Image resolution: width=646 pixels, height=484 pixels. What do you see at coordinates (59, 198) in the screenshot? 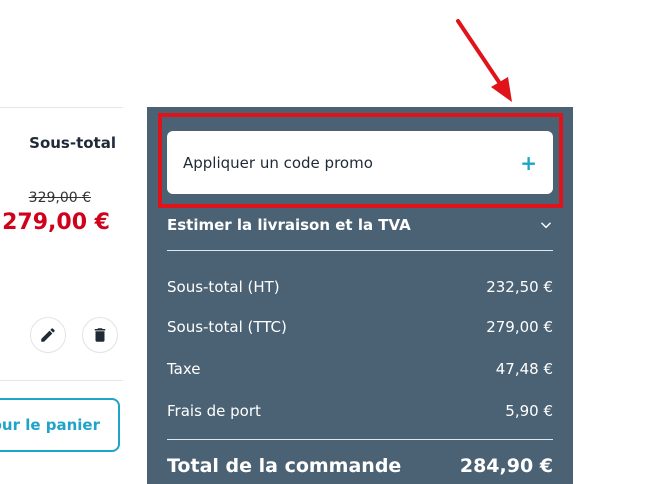
I see `old-price: 329,00 €` at bounding box center [59, 198].